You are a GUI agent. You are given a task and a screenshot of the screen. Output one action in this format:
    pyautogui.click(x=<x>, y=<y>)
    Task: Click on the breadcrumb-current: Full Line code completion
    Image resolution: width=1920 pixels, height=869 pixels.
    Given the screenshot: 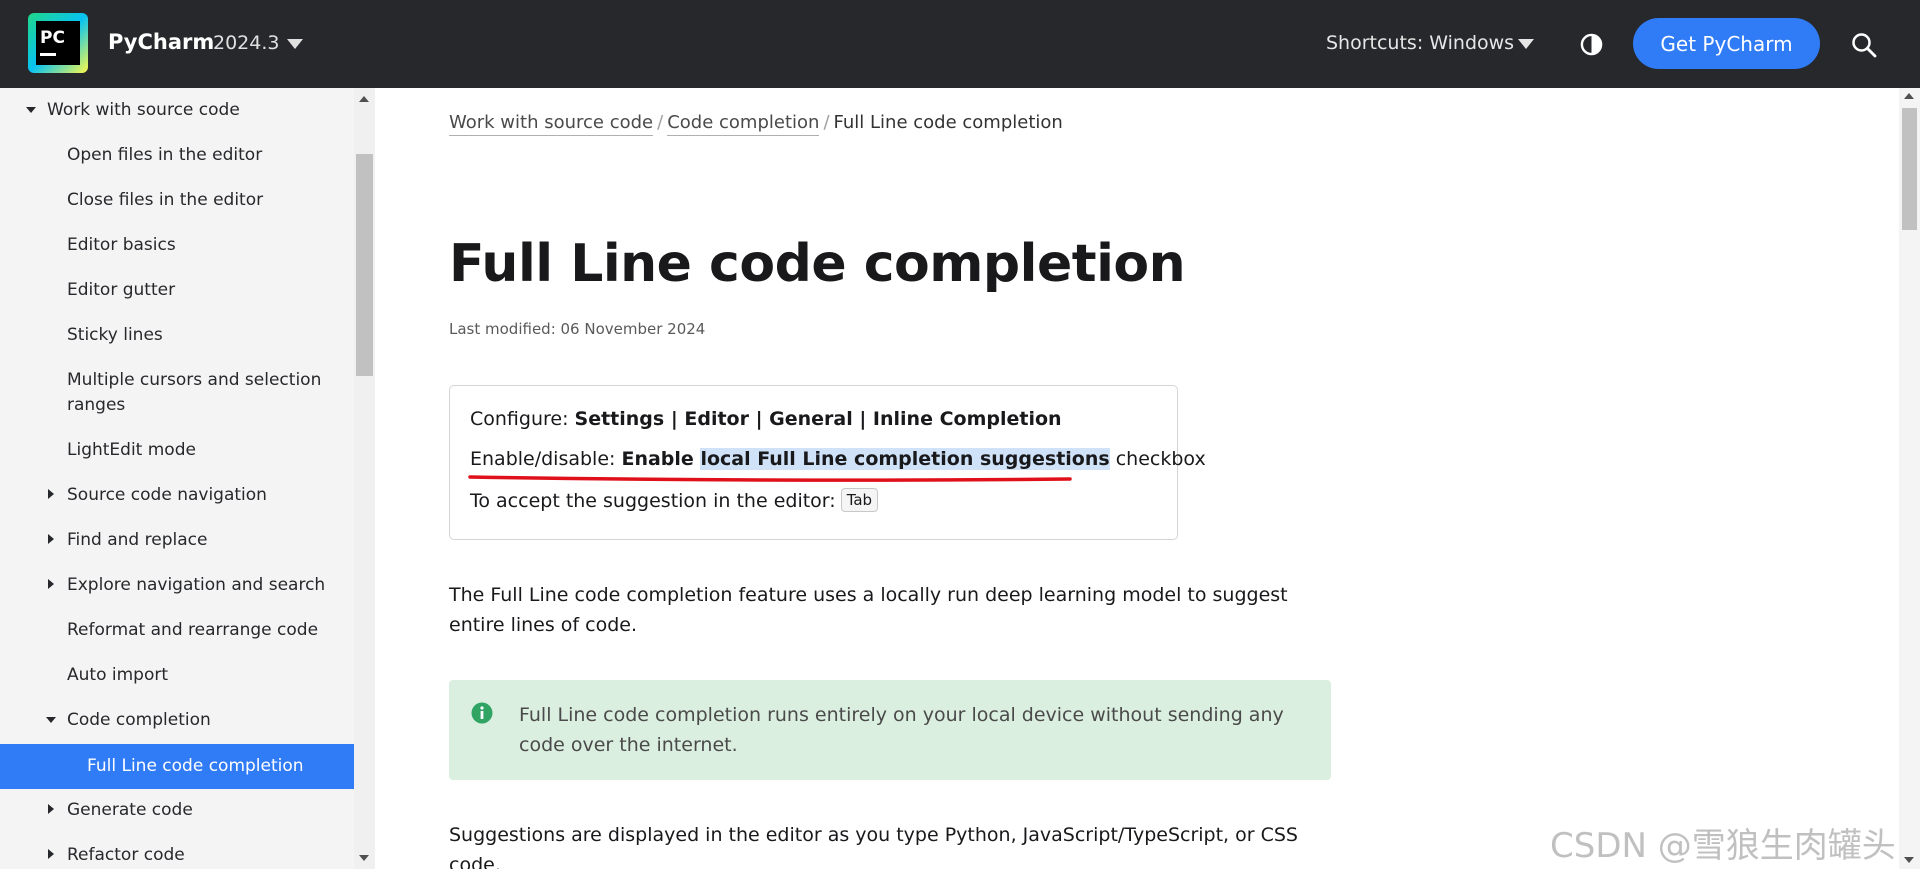 What is the action you would take?
    pyautogui.click(x=948, y=122)
    